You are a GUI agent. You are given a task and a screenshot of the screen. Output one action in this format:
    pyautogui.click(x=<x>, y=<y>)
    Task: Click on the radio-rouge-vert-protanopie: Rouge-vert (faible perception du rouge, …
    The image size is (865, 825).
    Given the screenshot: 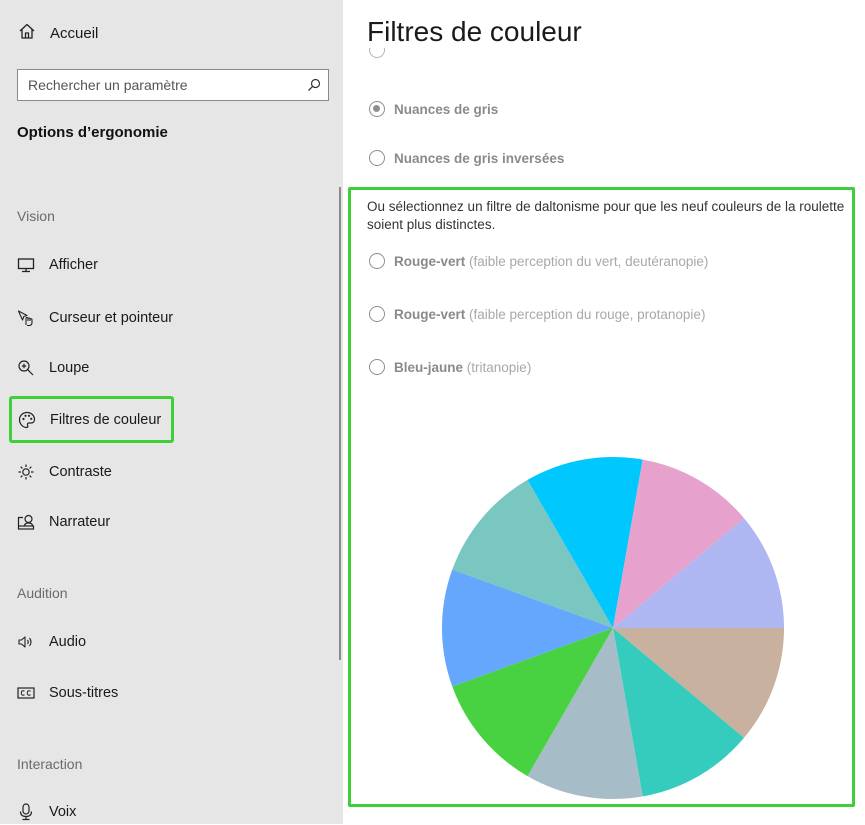 What is the action you would take?
    pyautogui.click(x=537, y=314)
    